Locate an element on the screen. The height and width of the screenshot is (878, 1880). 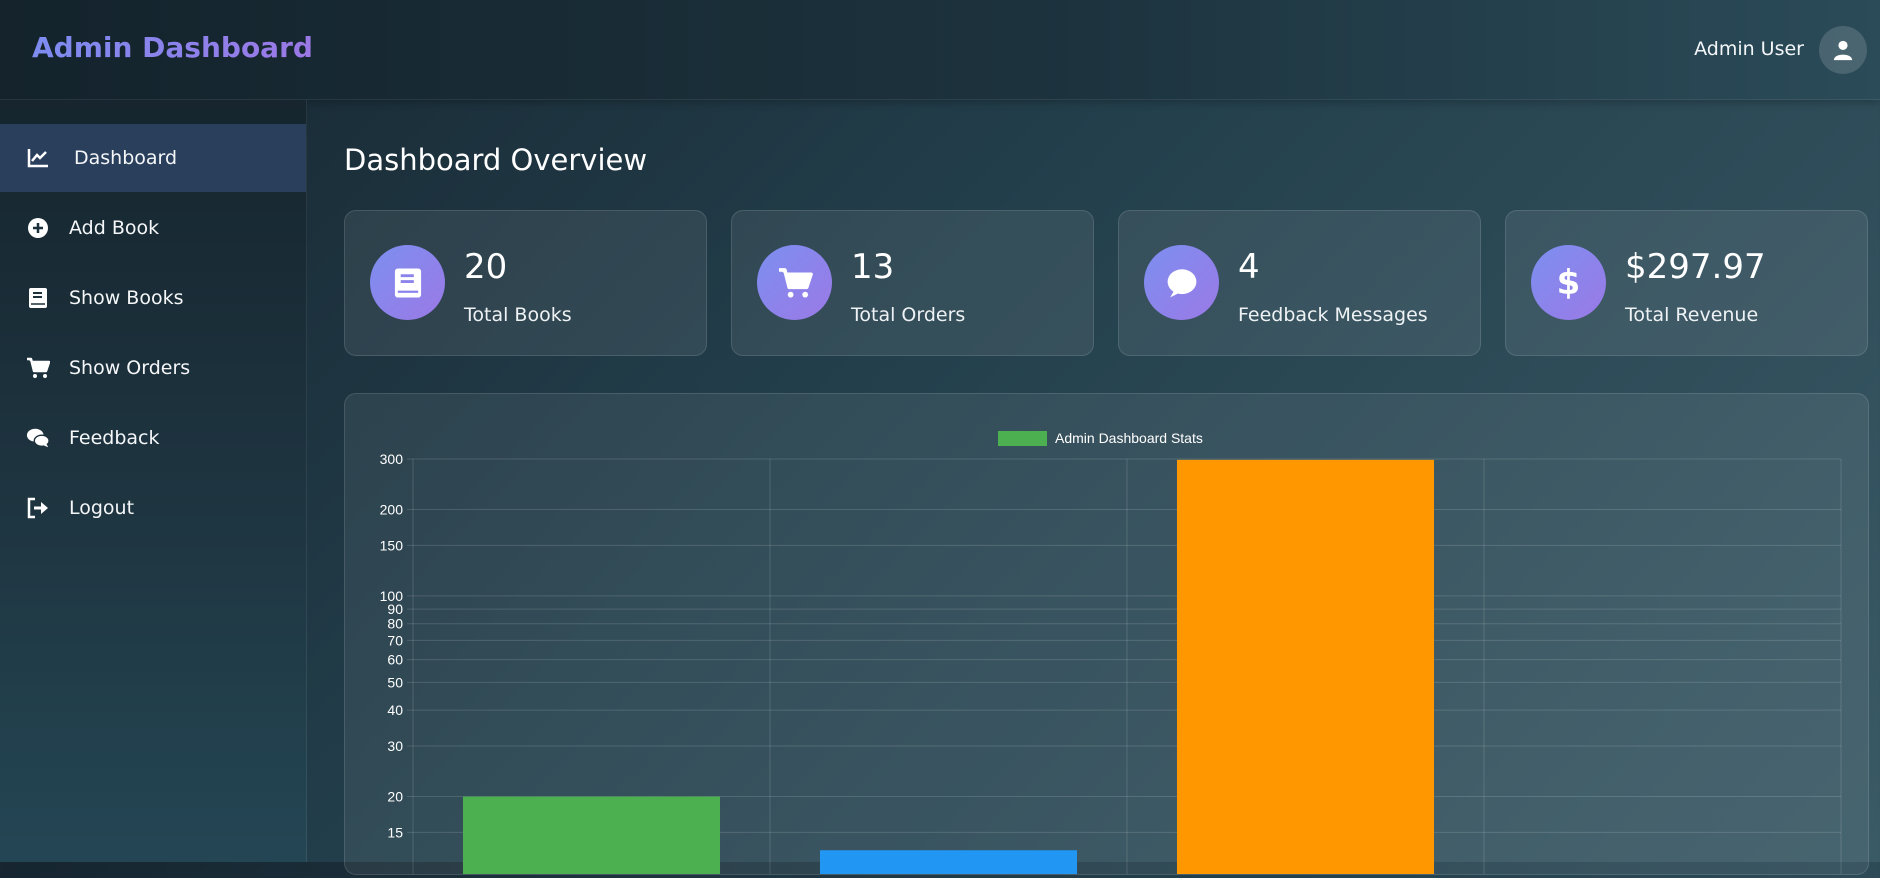
stat-value: 13 is located at coordinates (873, 267).